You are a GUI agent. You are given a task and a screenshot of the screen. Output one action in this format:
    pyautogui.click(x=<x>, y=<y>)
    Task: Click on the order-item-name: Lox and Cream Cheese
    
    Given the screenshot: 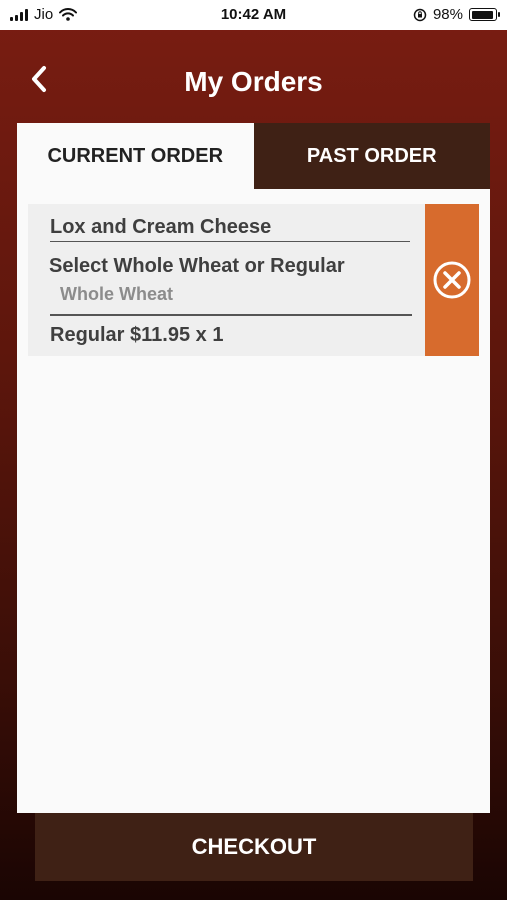 What is the action you would take?
    pyautogui.click(x=230, y=229)
    